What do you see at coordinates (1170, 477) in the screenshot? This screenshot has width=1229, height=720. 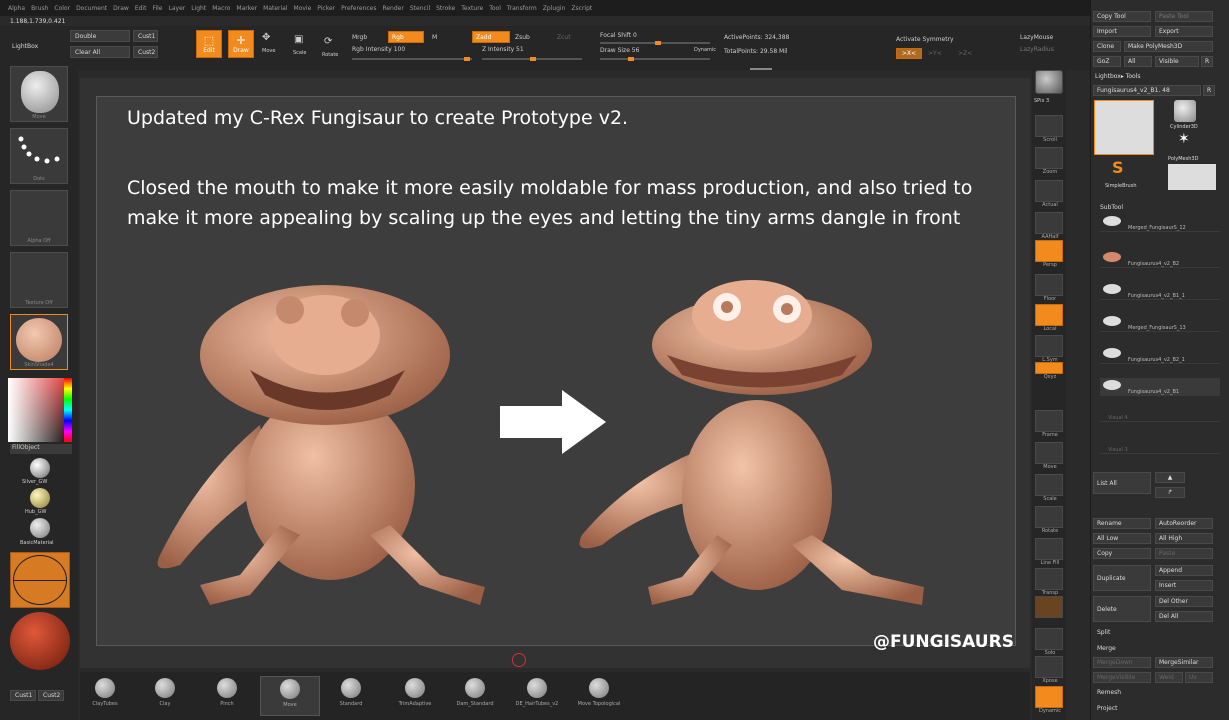 I see `up-arrow-icon: ▲` at bounding box center [1170, 477].